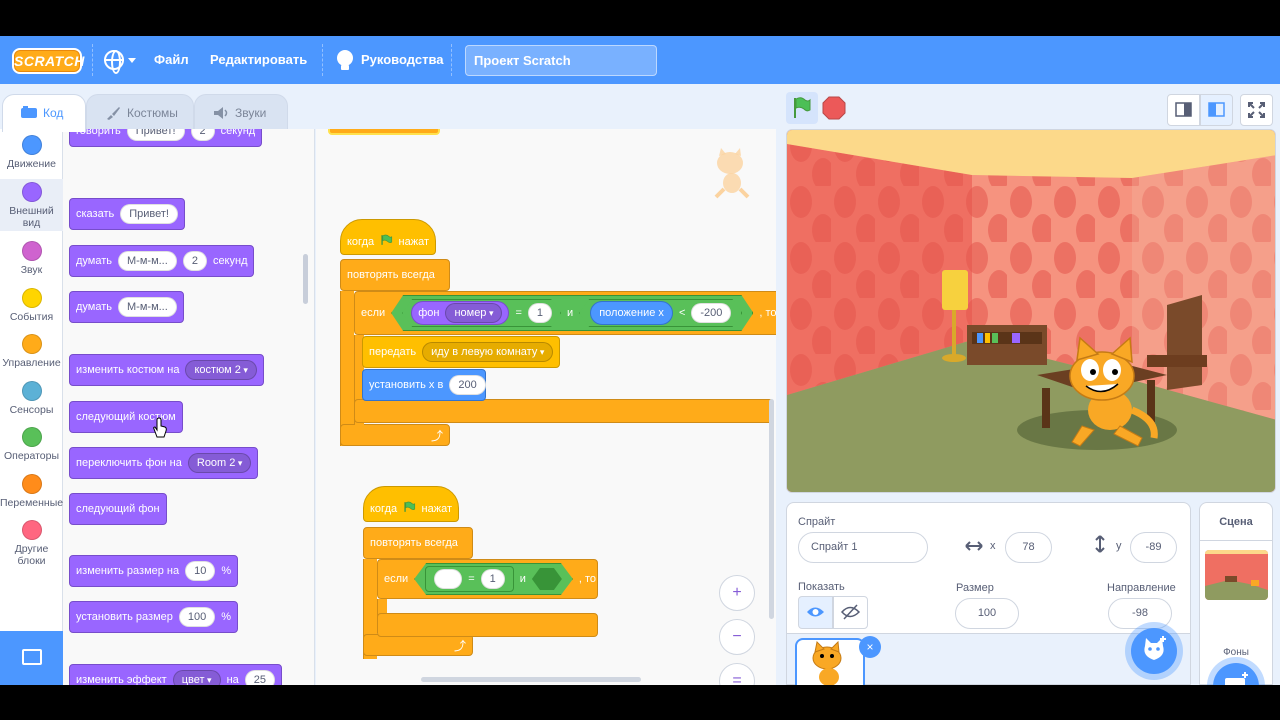  Describe the element at coordinates (1028, 547) in the screenshot. I see `x-input: 78` at that location.